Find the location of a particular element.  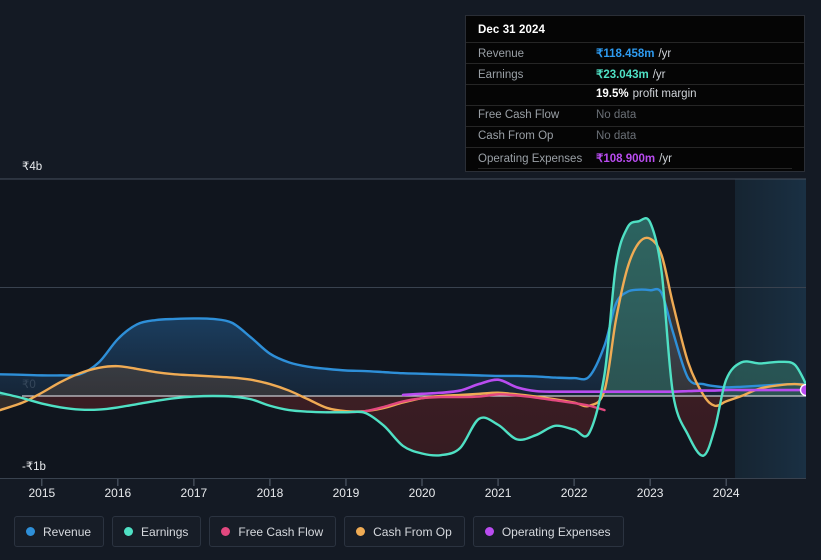

legend-item-earnings: Earnings is located at coordinates (157, 531).